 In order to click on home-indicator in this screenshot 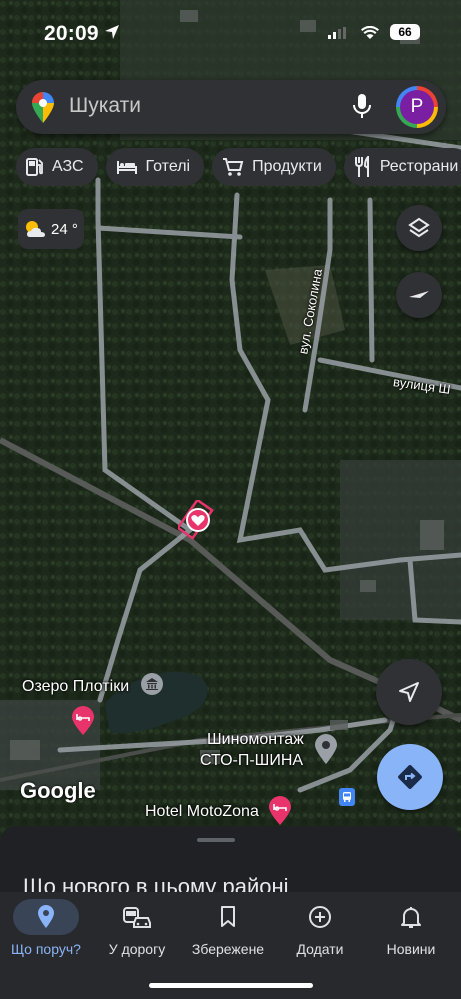, I will do `click(231, 985)`.